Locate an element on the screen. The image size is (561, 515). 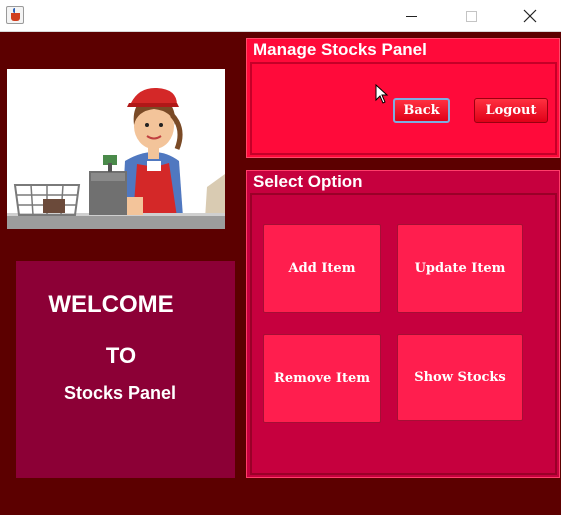
minimize-button is located at coordinates (411, 16).